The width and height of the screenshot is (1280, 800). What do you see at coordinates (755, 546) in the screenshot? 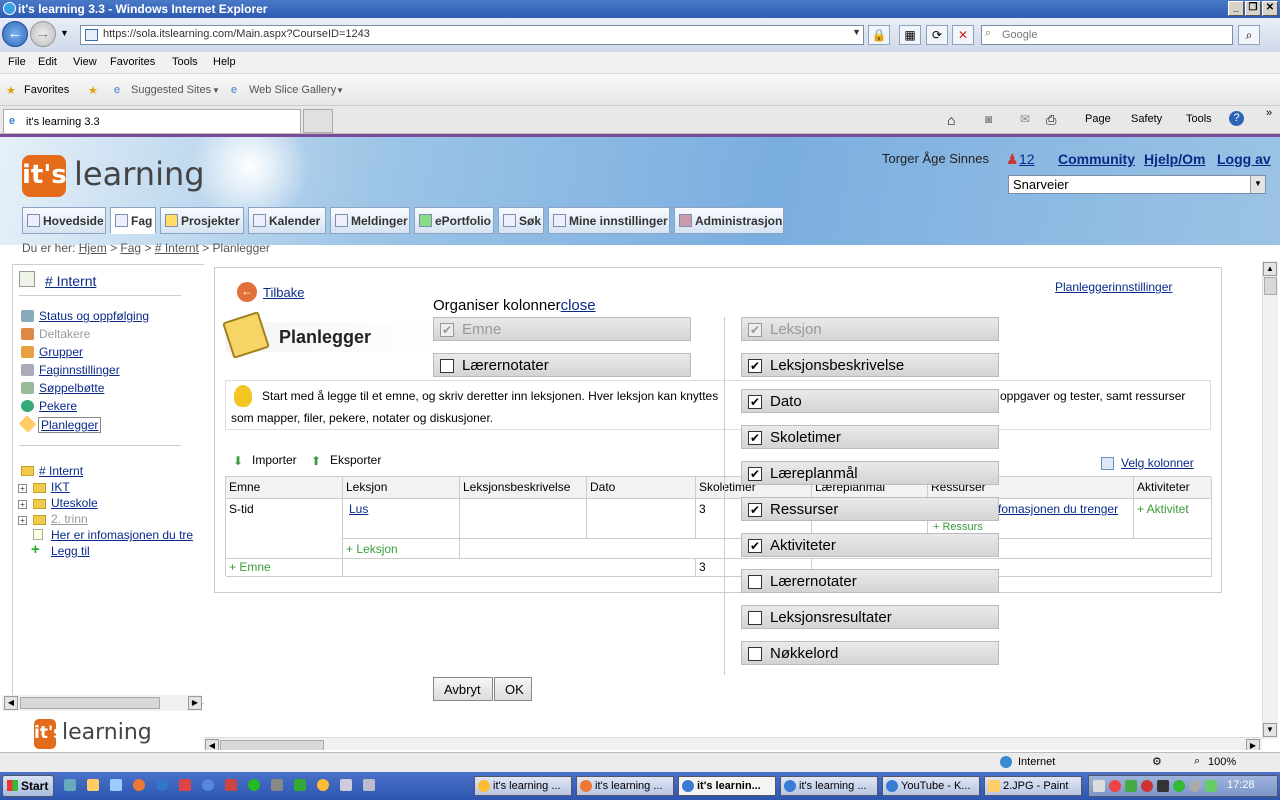
I see `checkbox-aktiviteter: ✔` at bounding box center [755, 546].